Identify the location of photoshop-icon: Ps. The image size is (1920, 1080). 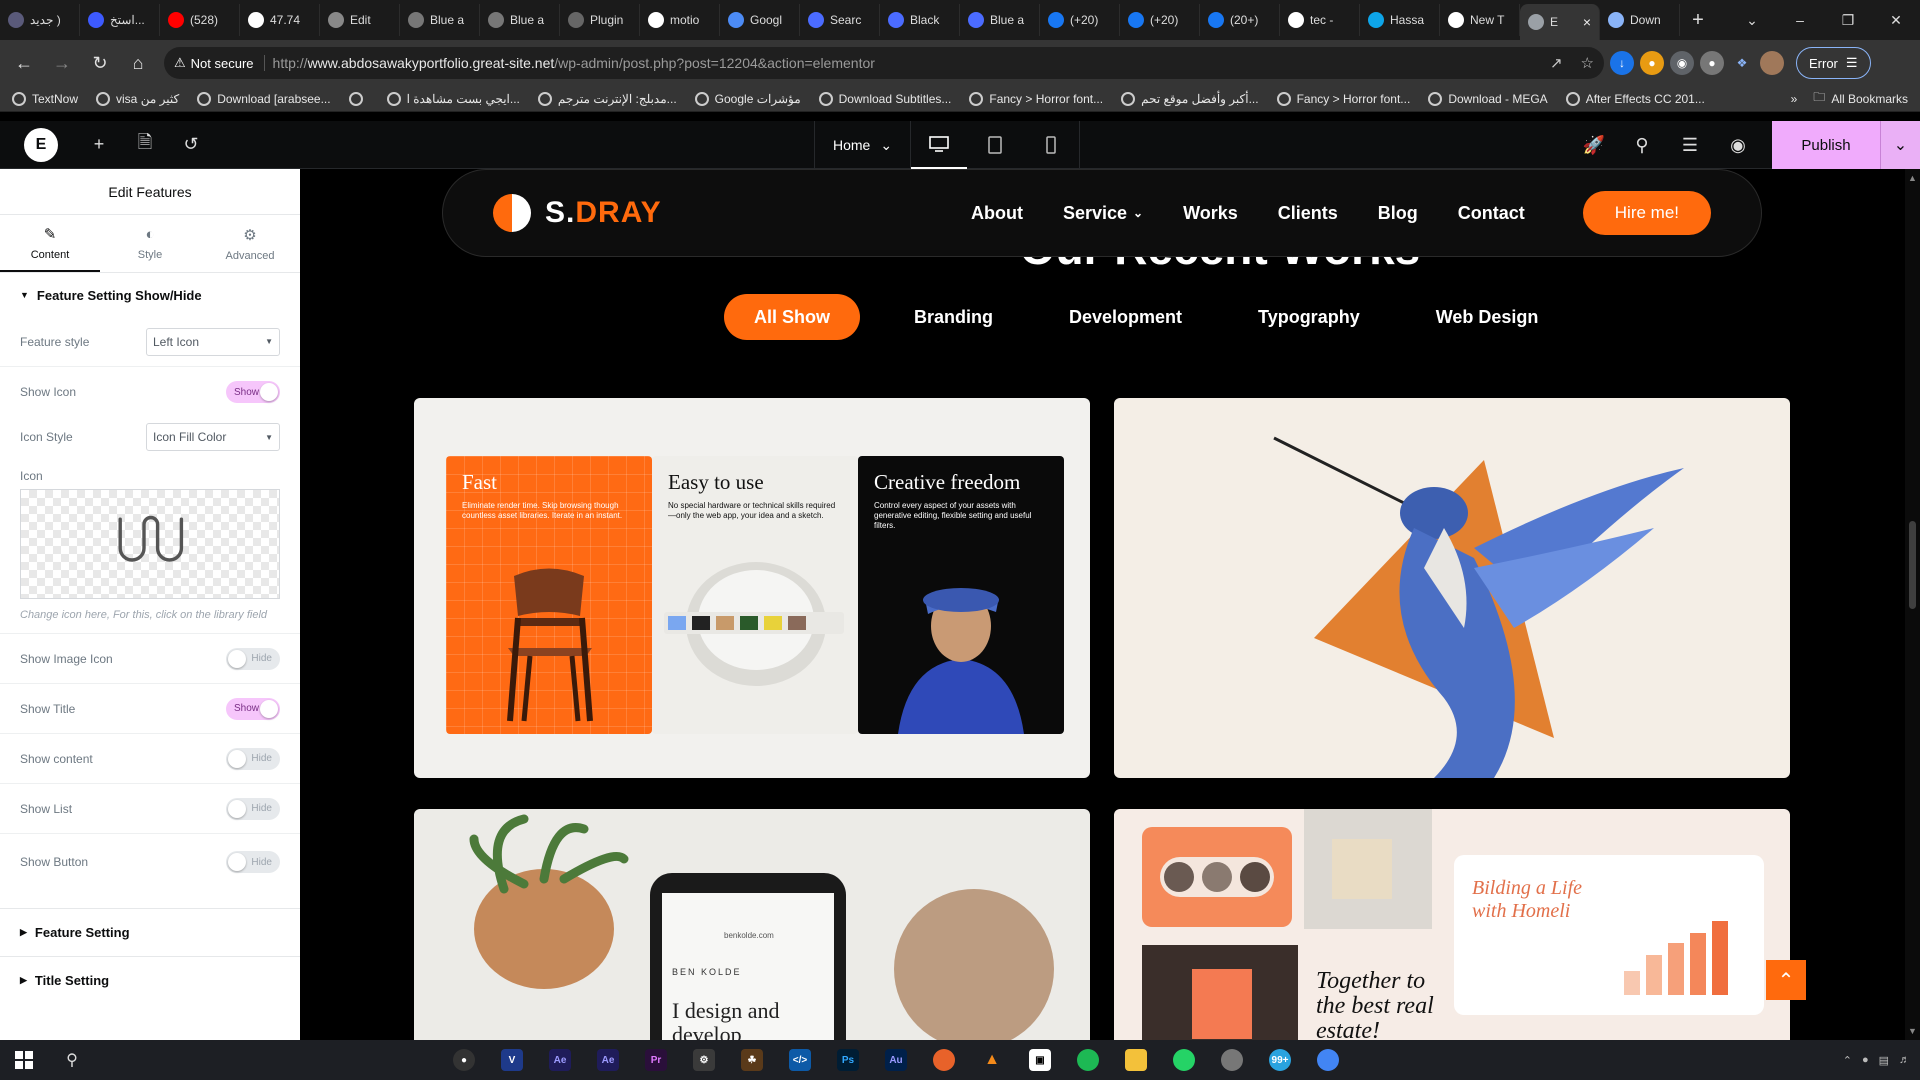
(848, 1060).